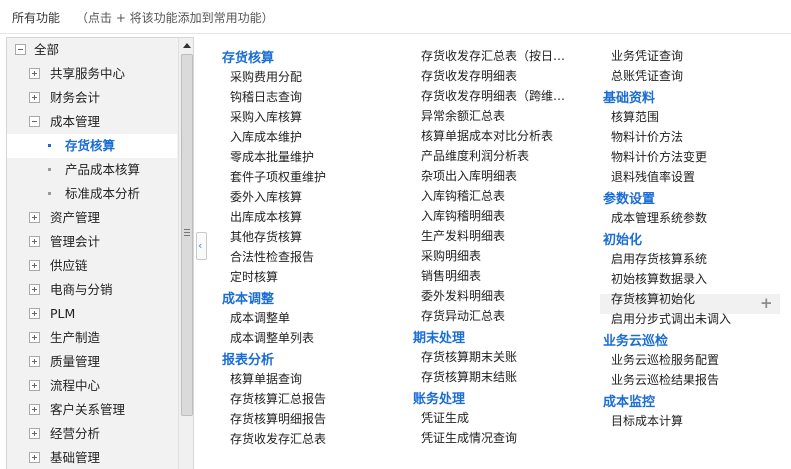  Describe the element at coordinates (463, 235) in the screenshot. I see `function-link: 生产发料明细表` at that location.